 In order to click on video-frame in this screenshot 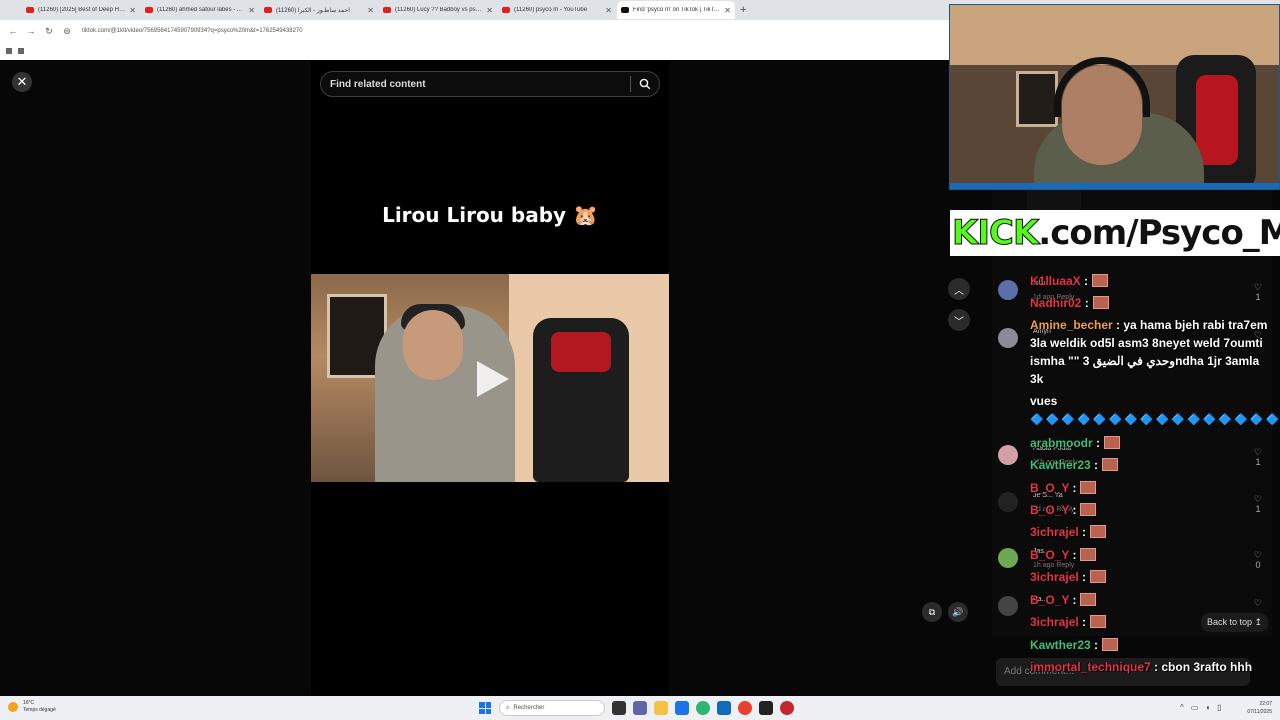, I will do `click(490, 378)`.